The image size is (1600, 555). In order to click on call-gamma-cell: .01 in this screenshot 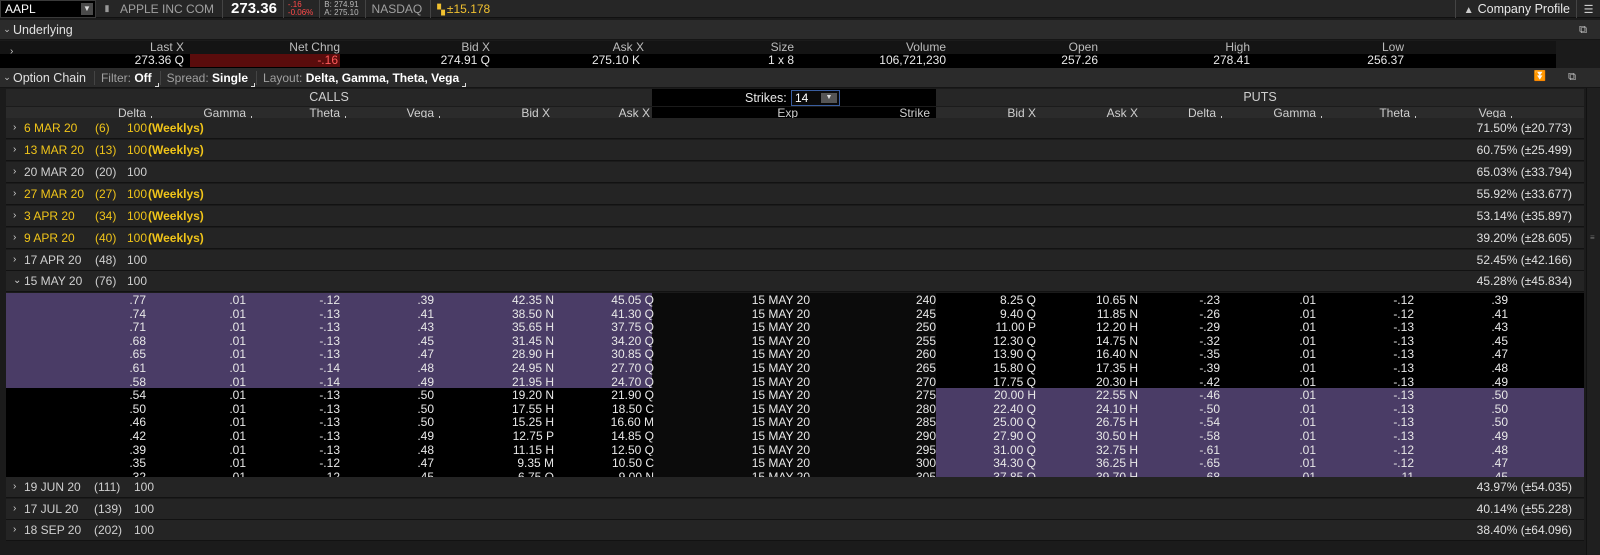, I will do `click(237, 422)`.